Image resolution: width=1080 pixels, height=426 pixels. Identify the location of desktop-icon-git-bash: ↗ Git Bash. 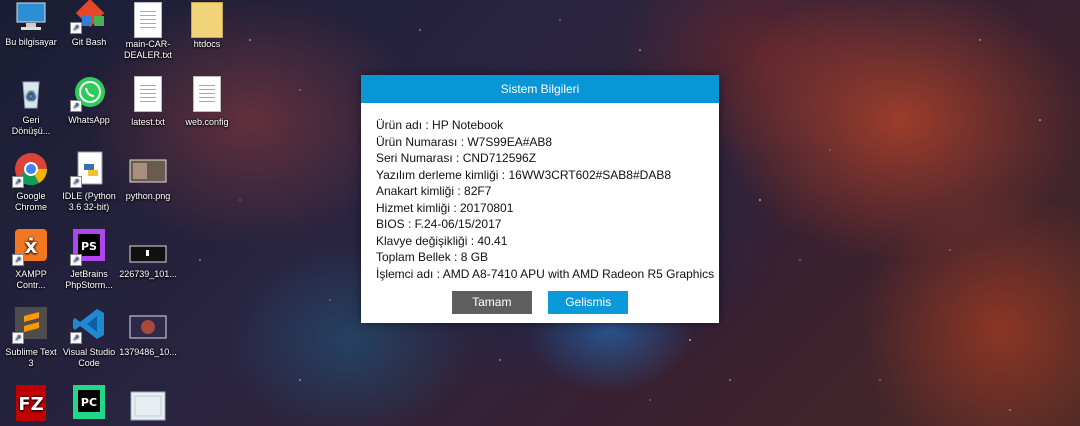
(89, 24).